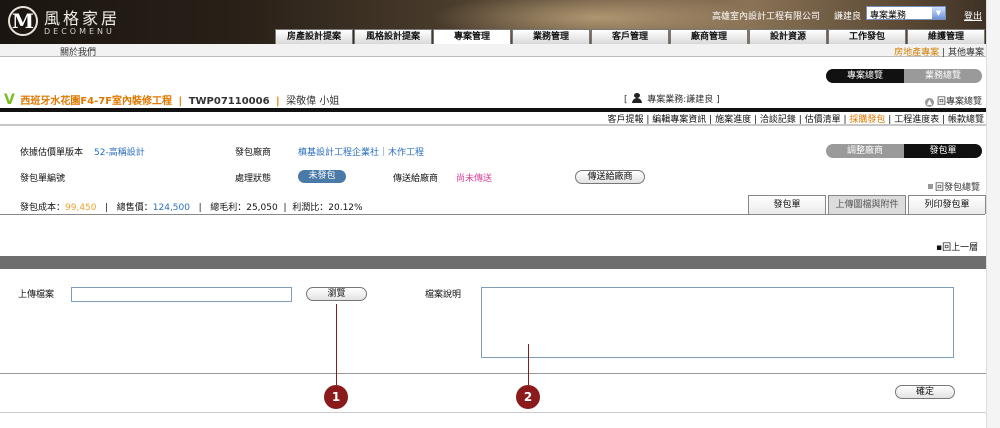 Image resolution: width=1000 pixels, height=428 pixels. I want to click on order-toggle: 調整廠商 發包單, so click(904, 151).